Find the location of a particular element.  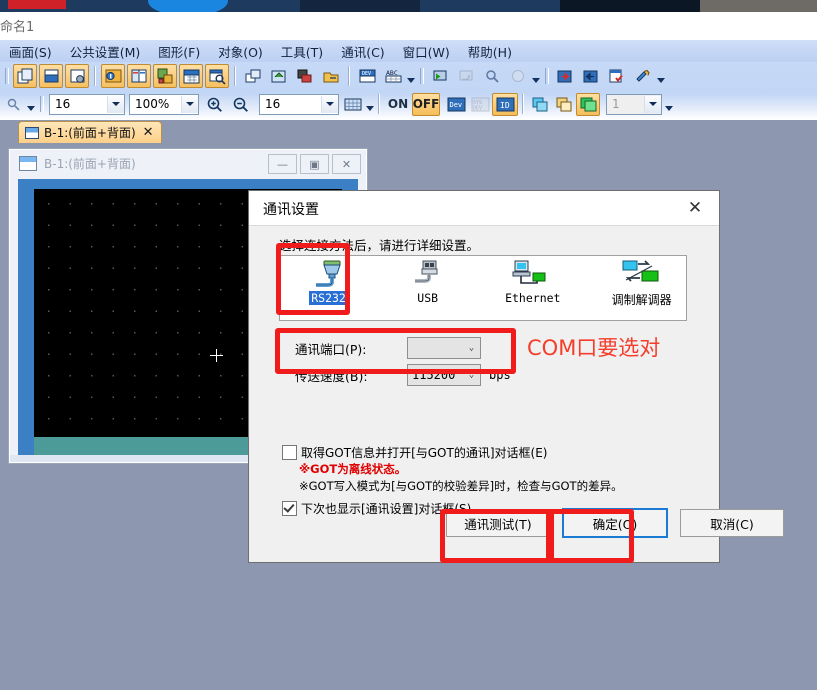

svg-text: Dev is located at coordinates (455, 105).